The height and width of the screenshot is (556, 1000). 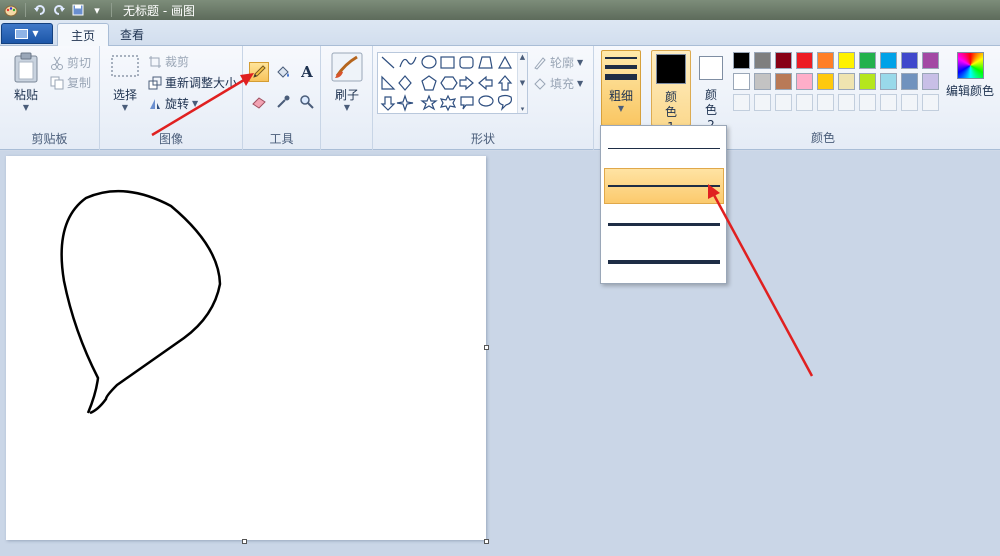 I want to click on paste-label: 粘贴, so click(x=25, y=95).